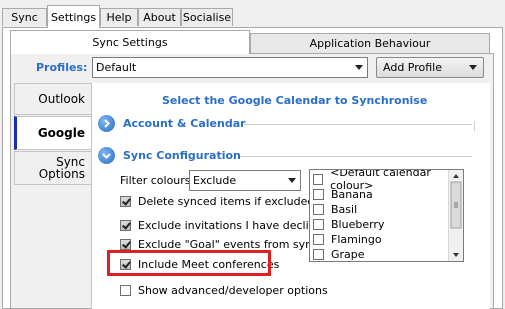 The width and height of the screenshot is (505, 309). What do you see at coordinates (119, 17) in the screenshot?
I see `tab-help: Help` at bounding box center [119, 17].